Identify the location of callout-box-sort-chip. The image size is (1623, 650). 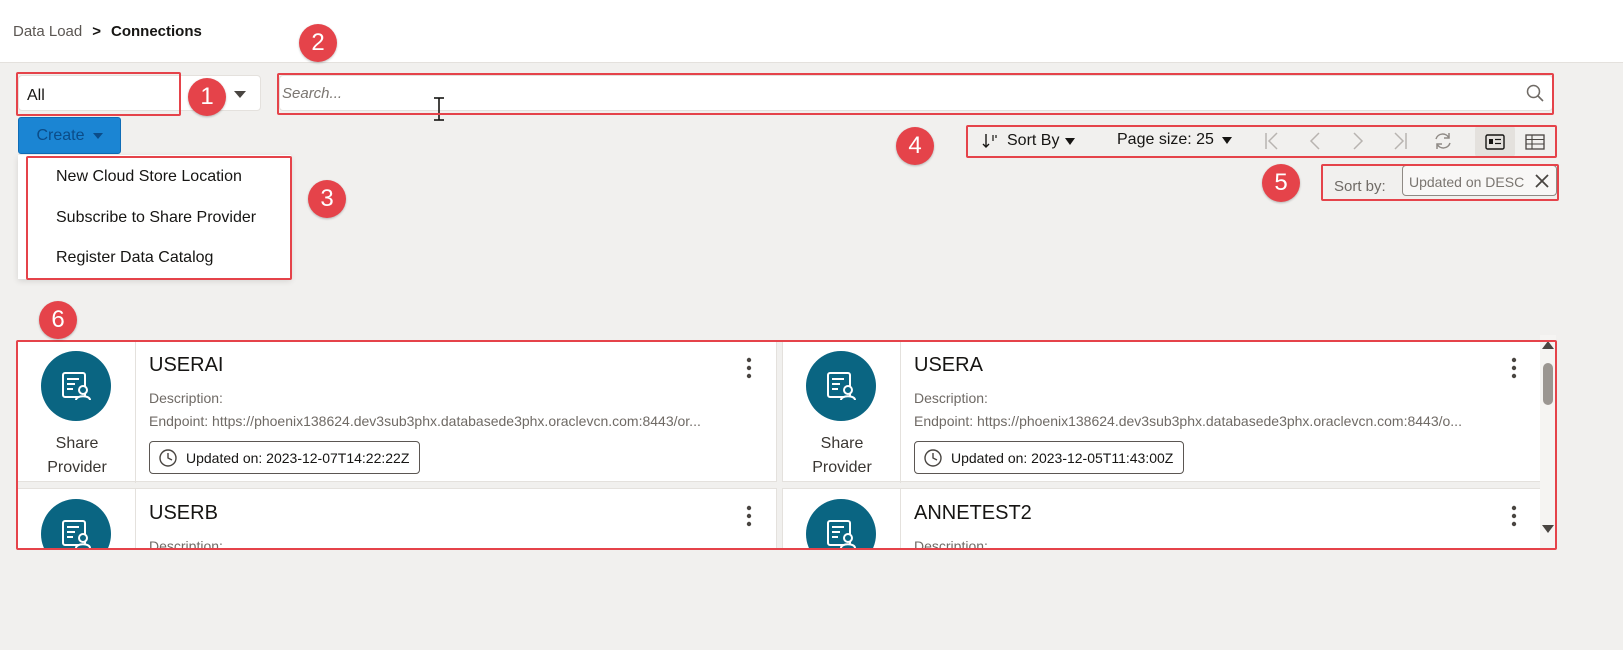
(1440, 182).